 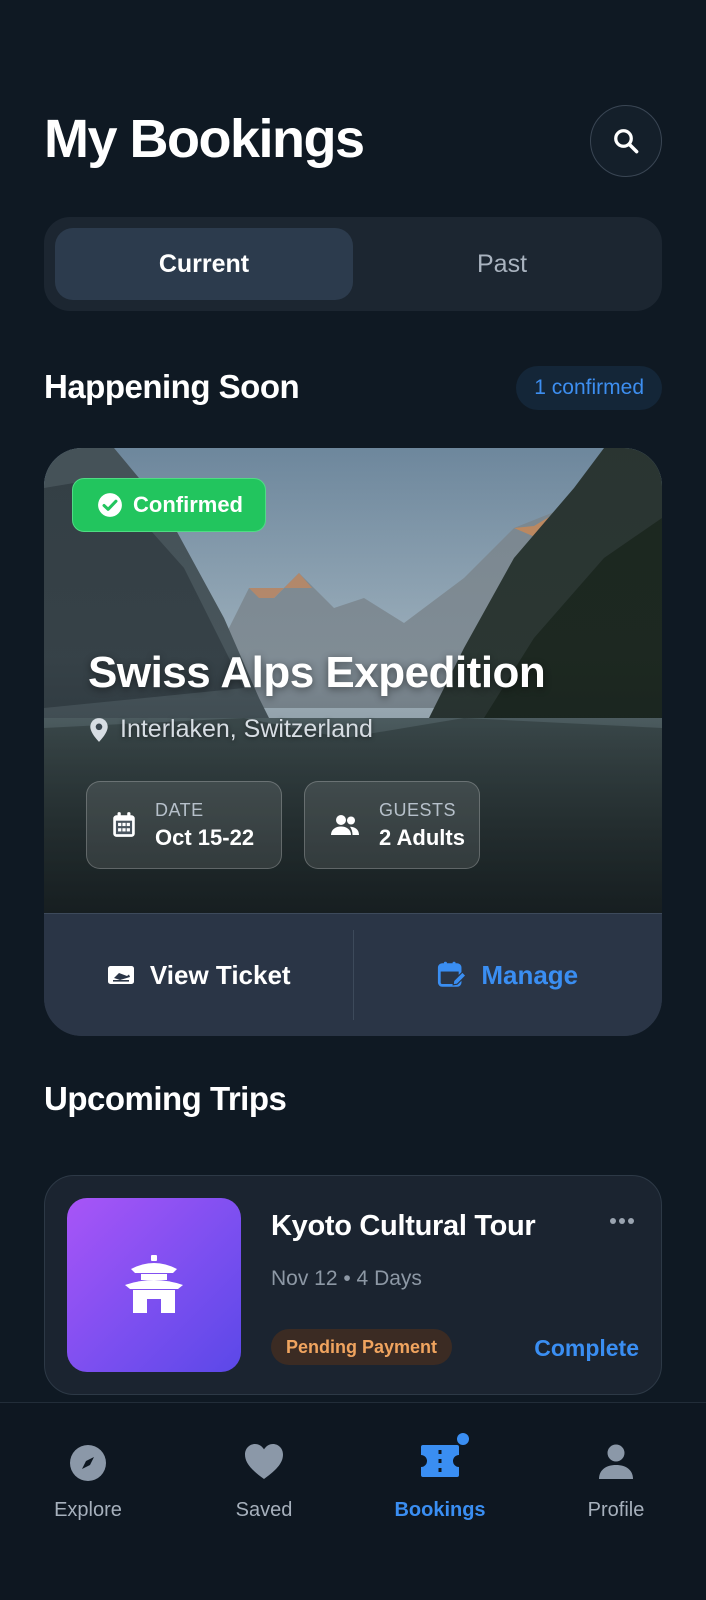 I want to click on search-icon, so click(x=626, y=141).